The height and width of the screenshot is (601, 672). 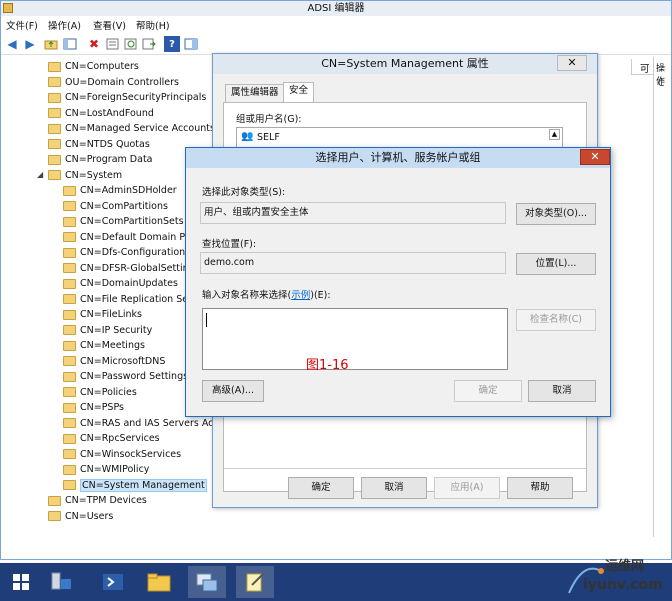 I want to click on menu-action: 操作(A), so click(x=64, y=25).